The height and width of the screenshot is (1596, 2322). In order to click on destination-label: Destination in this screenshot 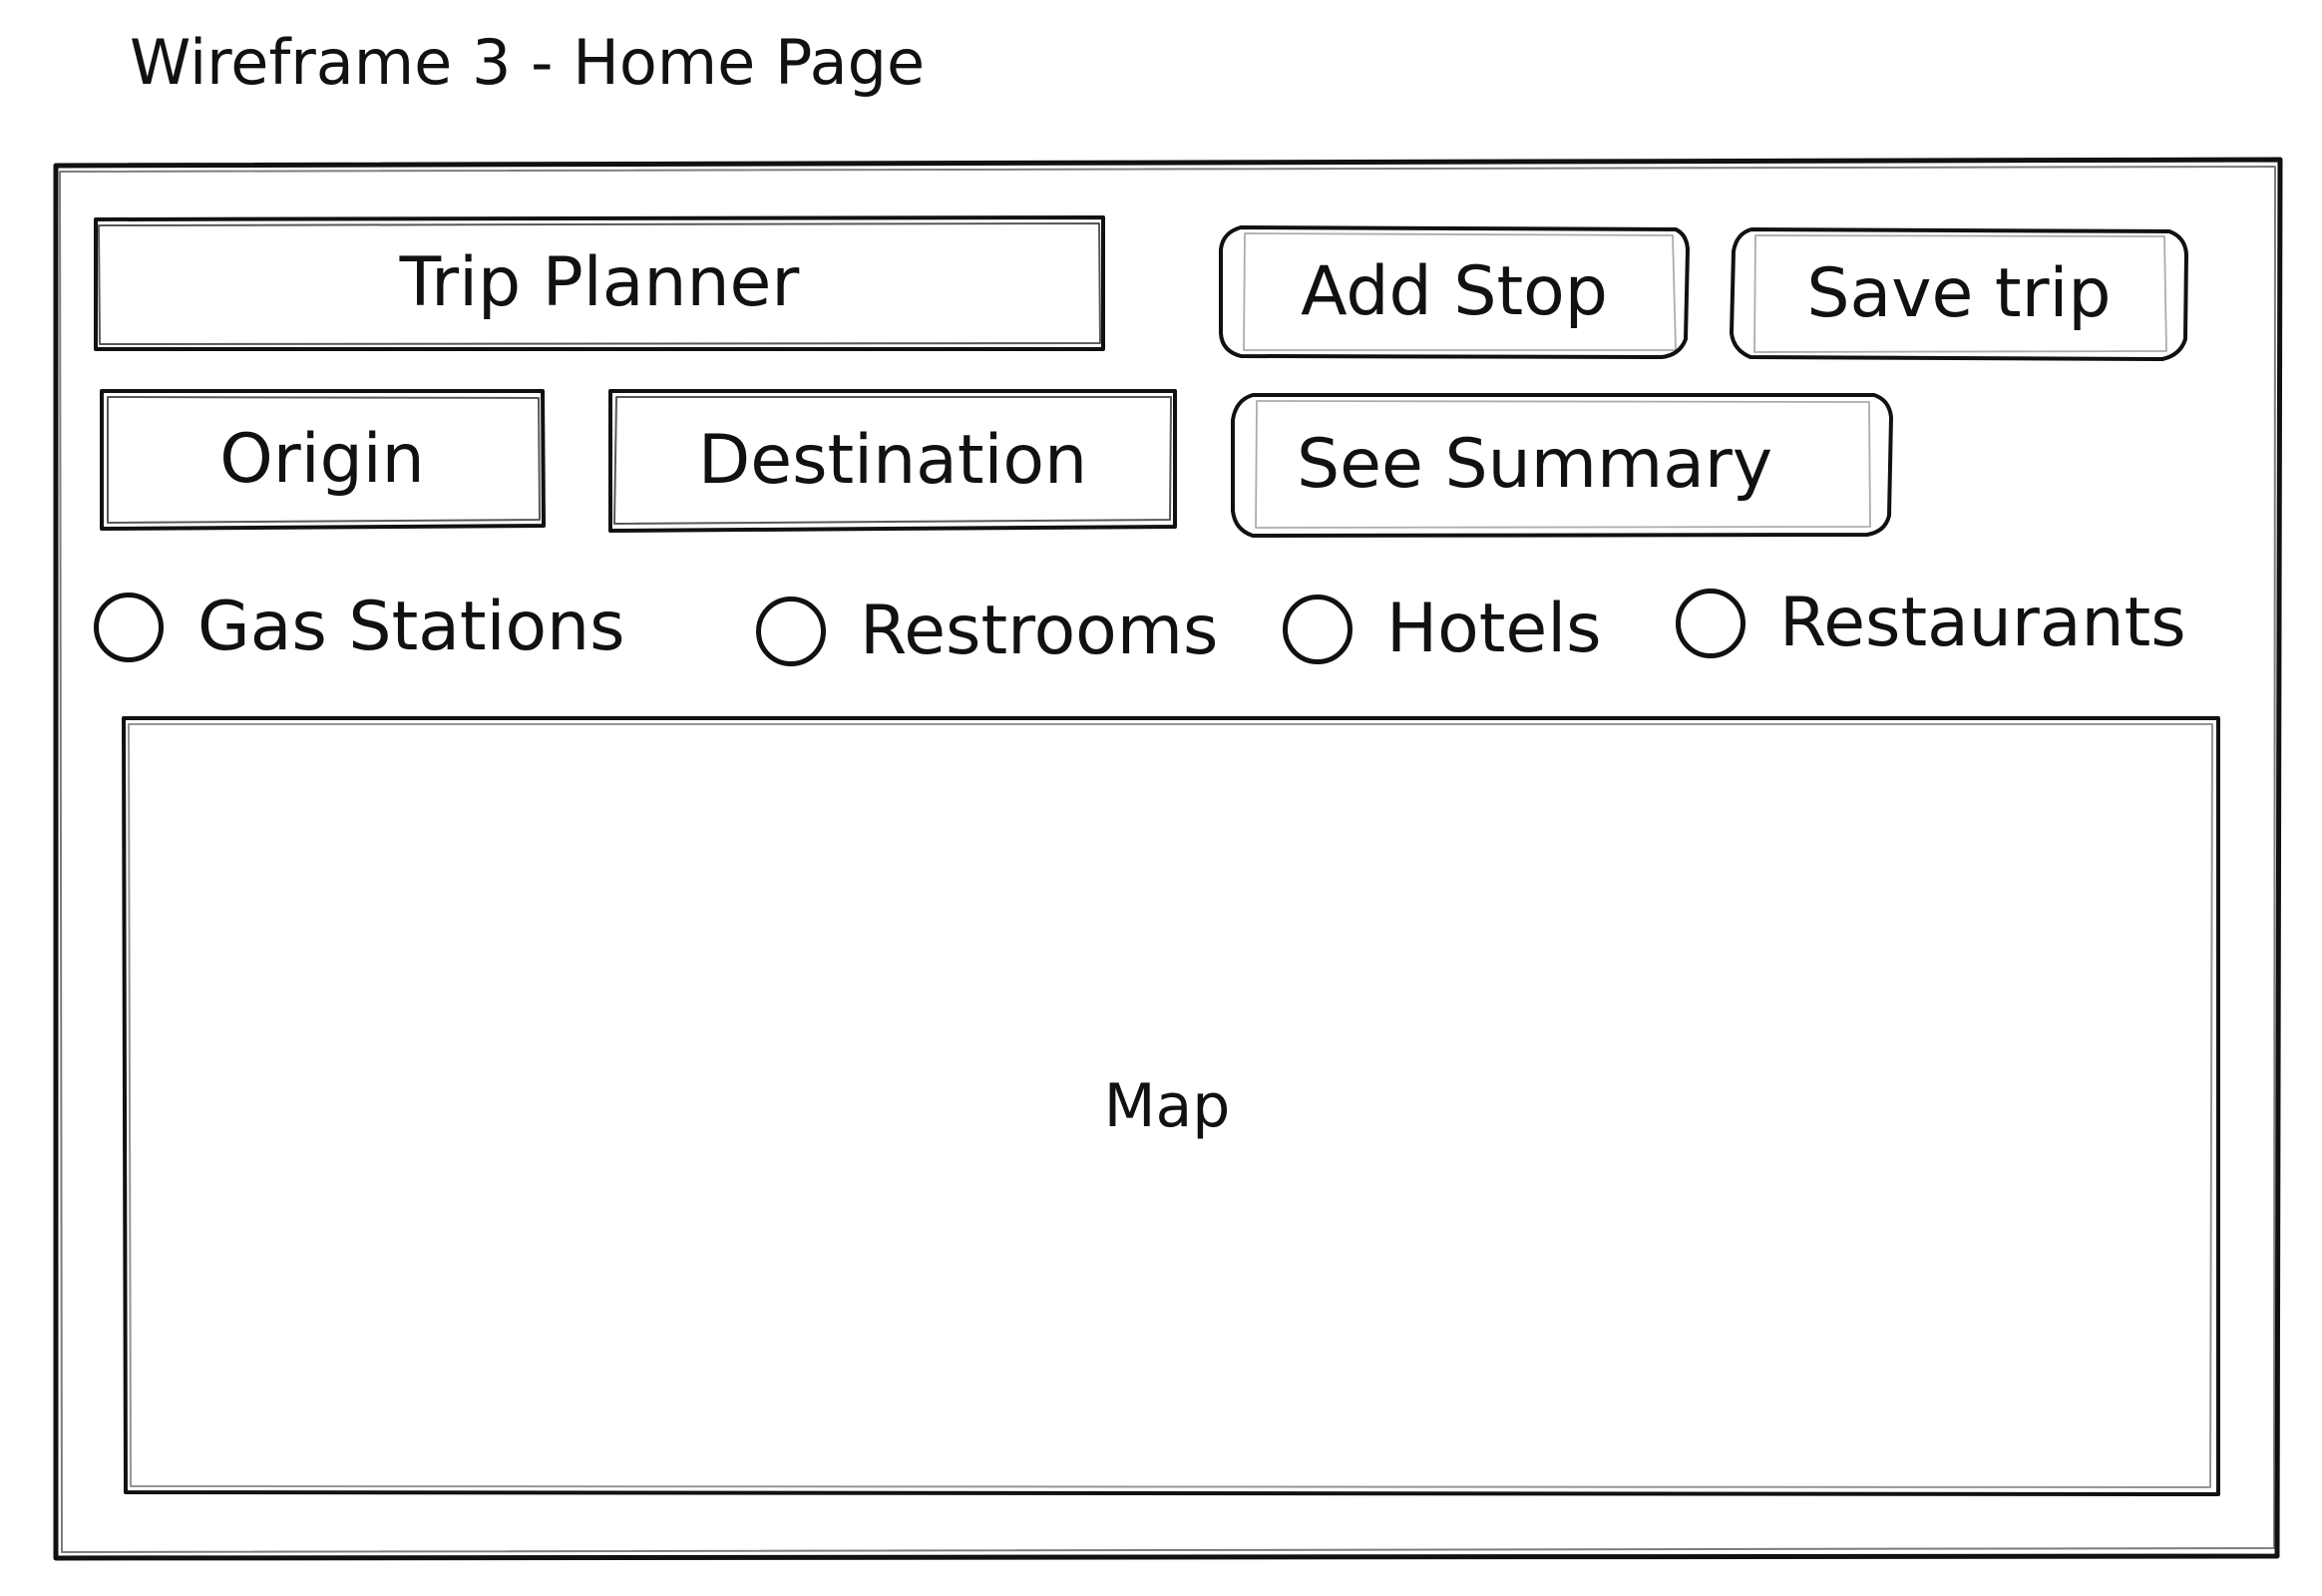, I will do `click(892, 460)`.